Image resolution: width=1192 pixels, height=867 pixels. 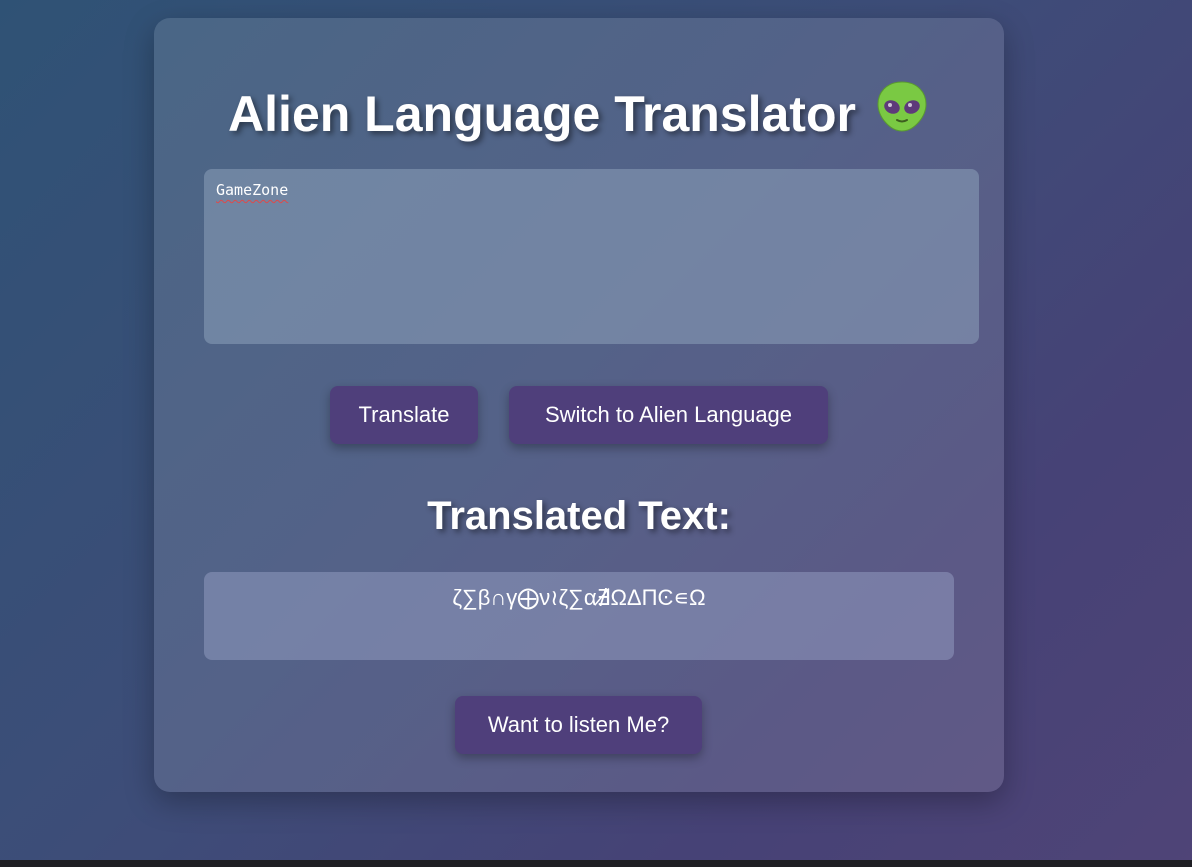 I want to click on page-title: Alien Language Translator, so click(x=579, y=114).